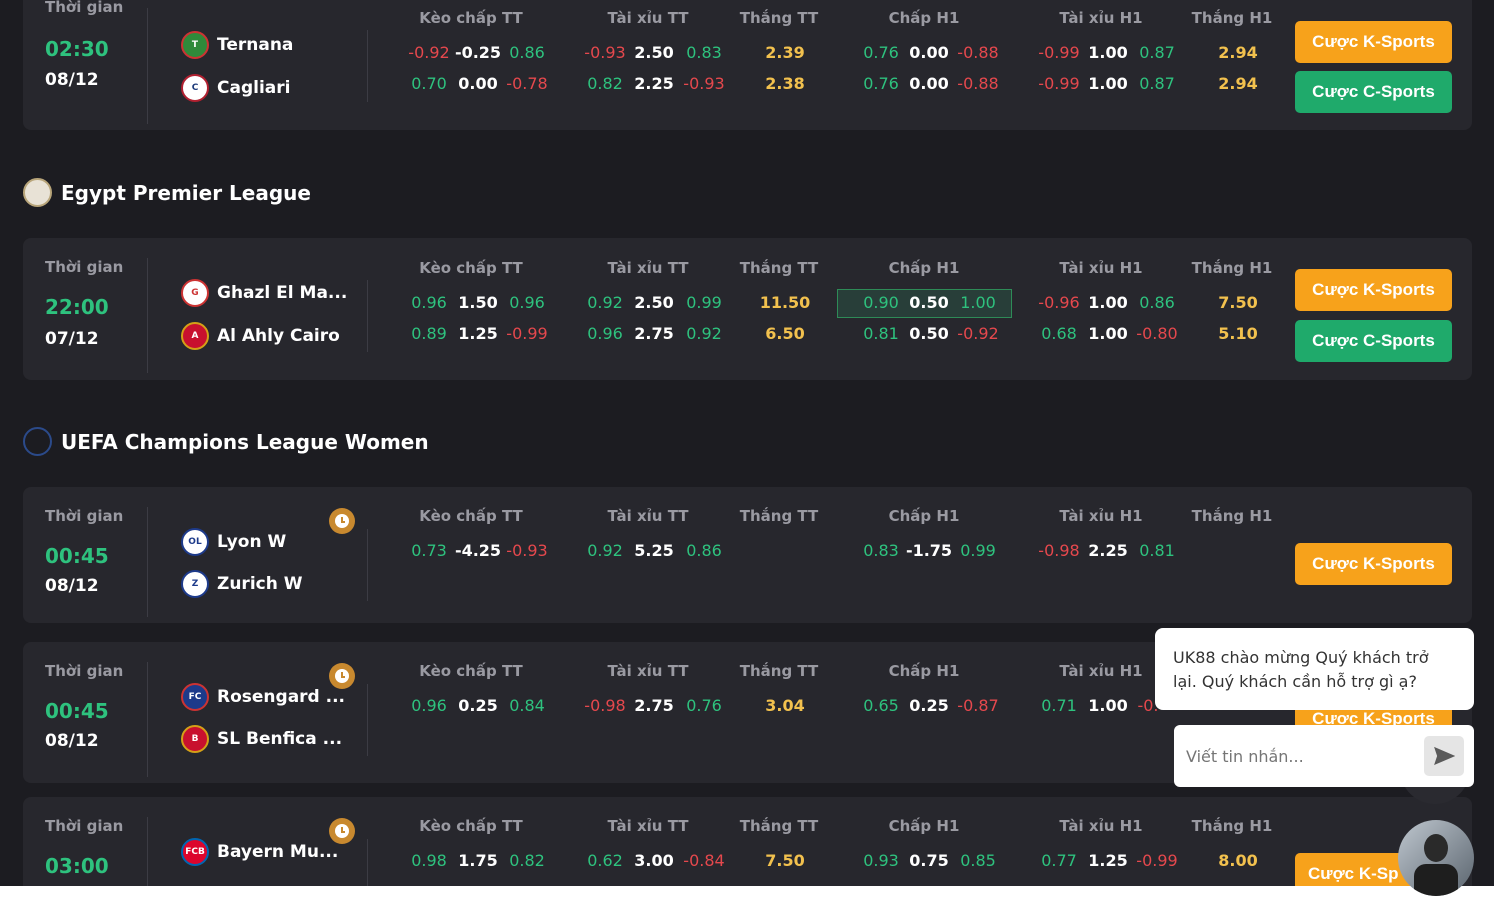 The image size is (1494, 905). What do you see at coordinates (429, 550) in the screenshot?
I see `odd-value: 0.73` at bounding box center [429, 550].